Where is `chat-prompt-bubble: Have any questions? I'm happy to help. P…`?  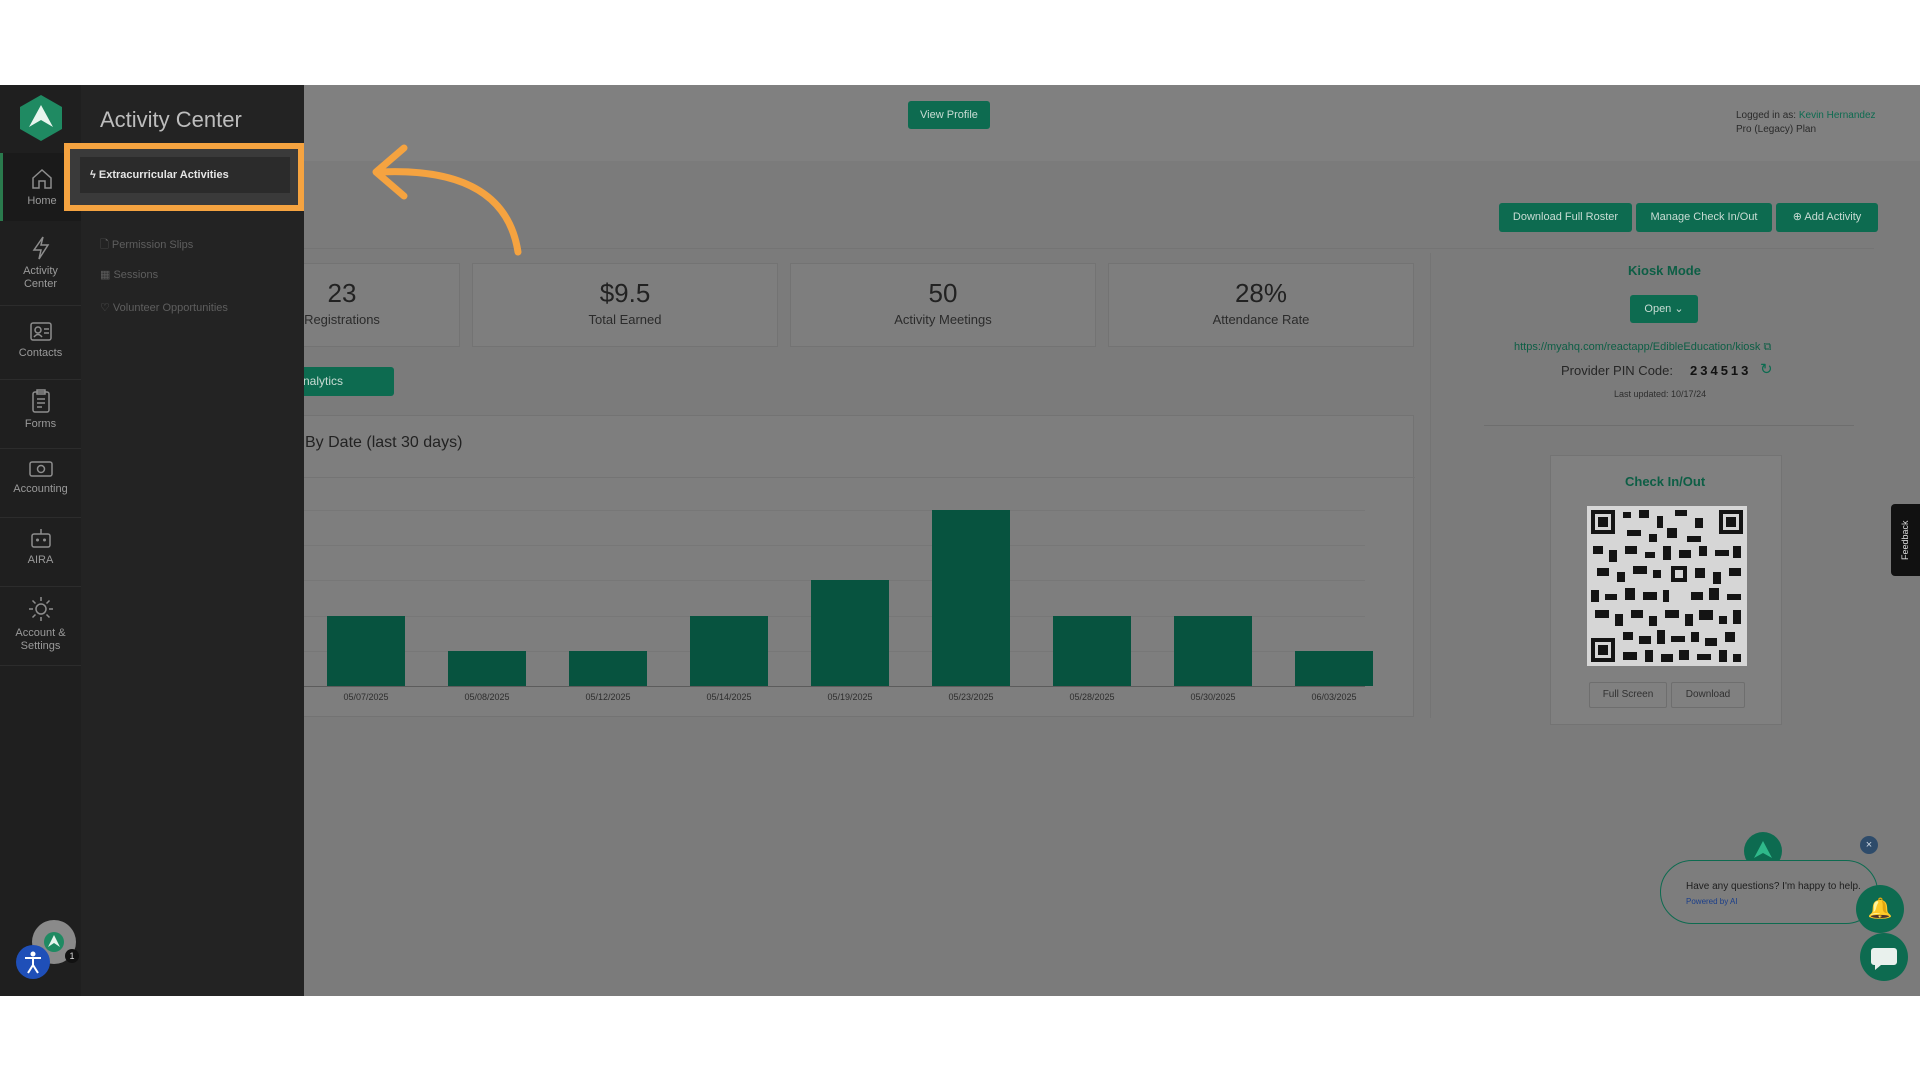 chat-prompt-bubble: Have any questions? I'm happy to help. P… is located at coordinates (1769, 892).